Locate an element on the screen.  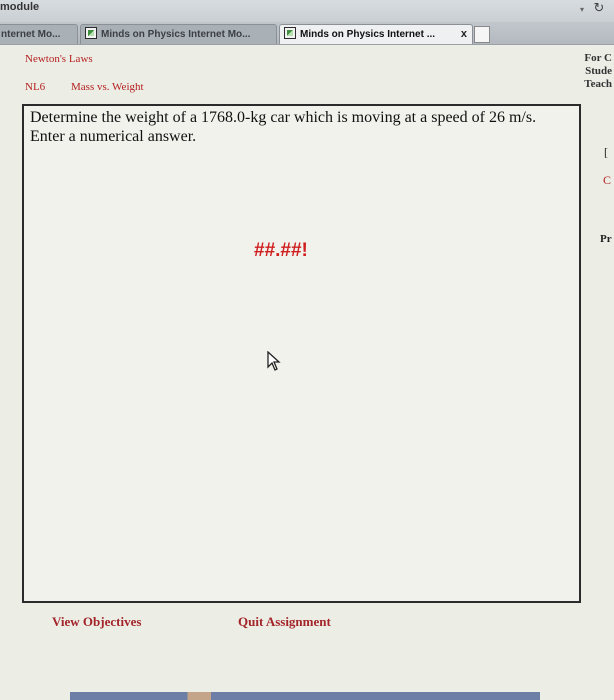
tab-minds-on-physics-active: Minds on Physics Internet ... x is located at coordinates (376, 34).